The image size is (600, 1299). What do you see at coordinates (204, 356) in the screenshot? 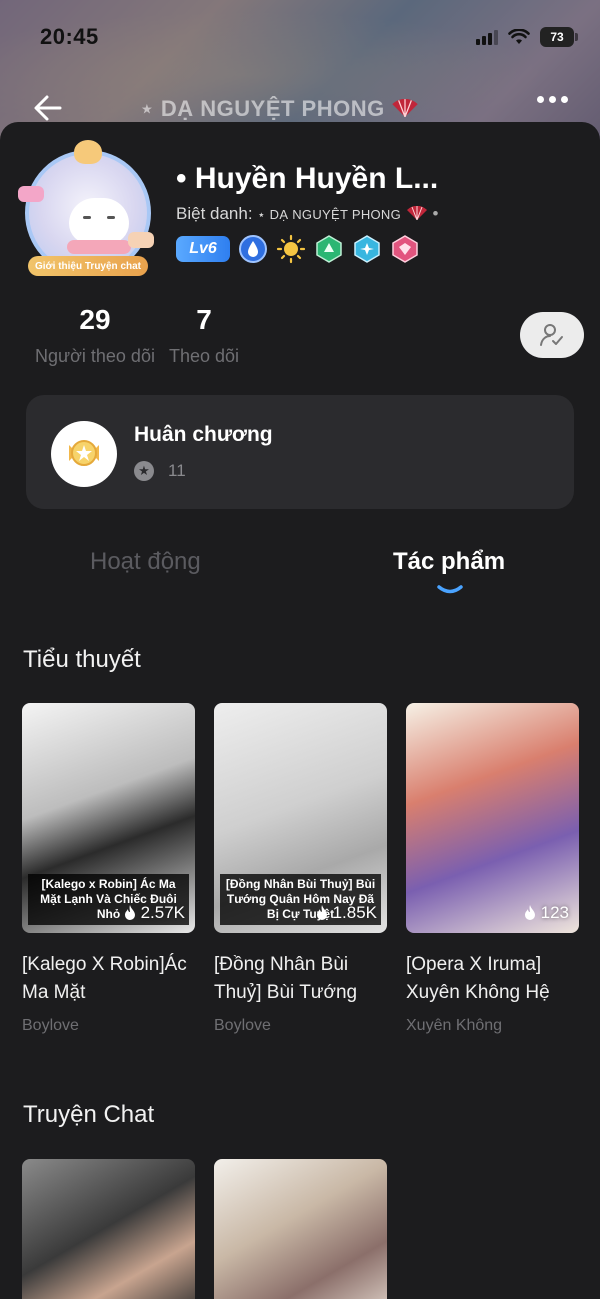
I see `following-label: Theo dõi` at bounding box center [204, 356].